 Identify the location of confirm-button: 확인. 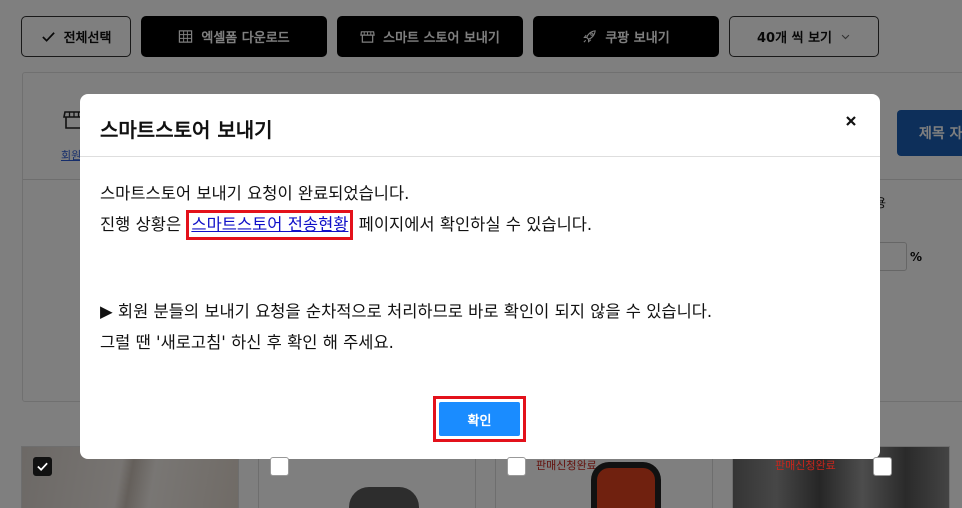
(479, 419).